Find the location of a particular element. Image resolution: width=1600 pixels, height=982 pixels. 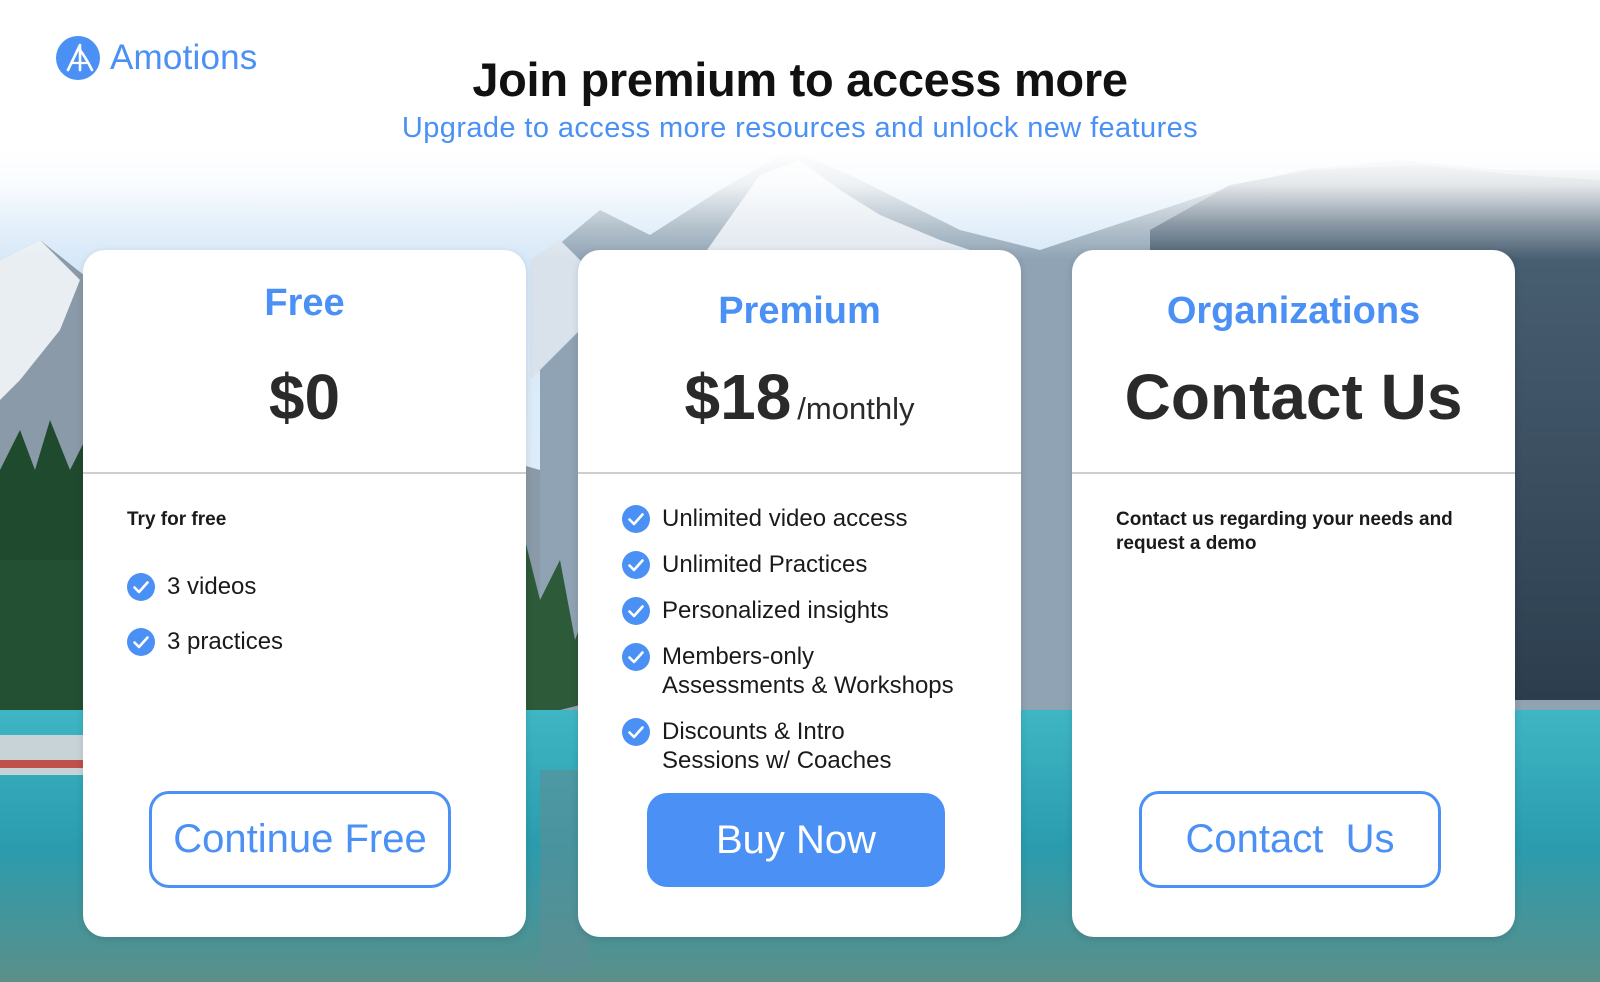

feature-list: 3 videos 3 practices is located at coordinates (316, 627).